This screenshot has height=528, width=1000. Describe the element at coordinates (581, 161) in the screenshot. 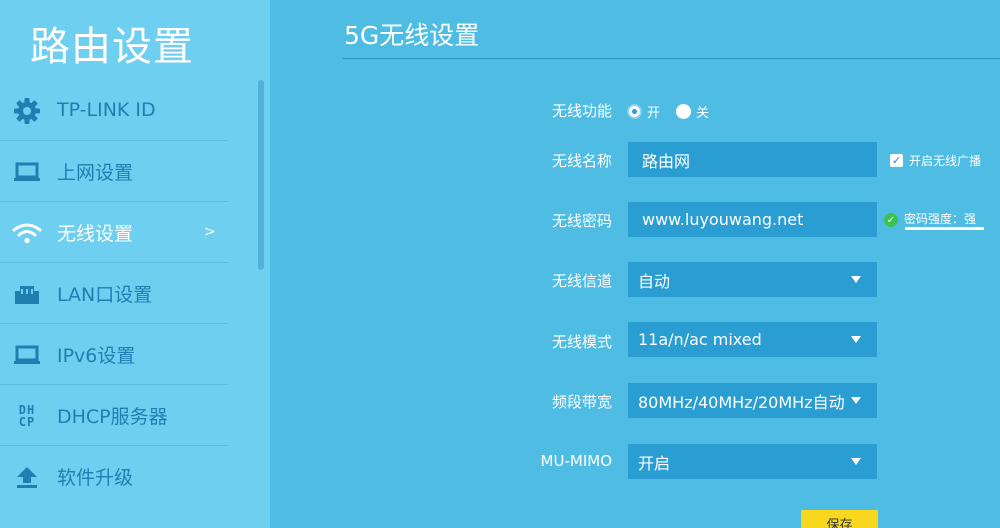

I see `ssid-label: 无线名称` at that location.